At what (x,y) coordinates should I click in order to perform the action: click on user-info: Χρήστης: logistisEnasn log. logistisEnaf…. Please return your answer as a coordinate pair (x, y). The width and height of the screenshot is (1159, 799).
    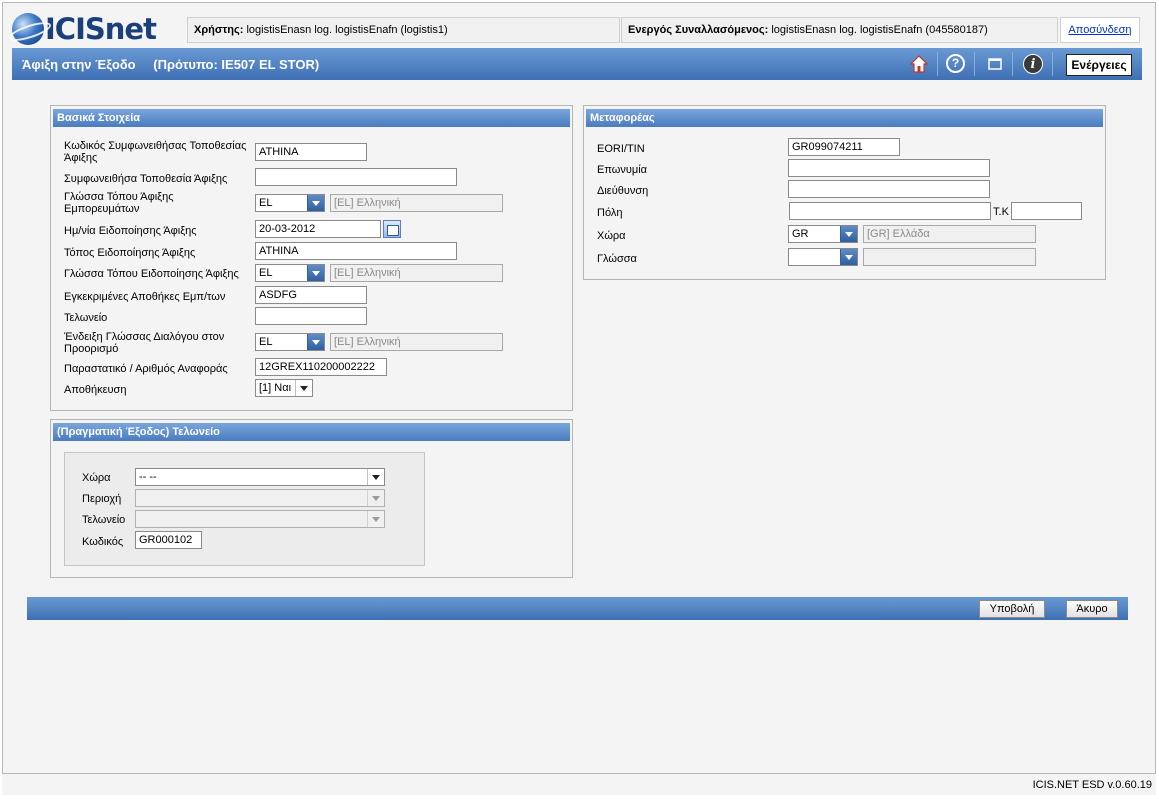
    Looking at the image, I should click on (403, 30).